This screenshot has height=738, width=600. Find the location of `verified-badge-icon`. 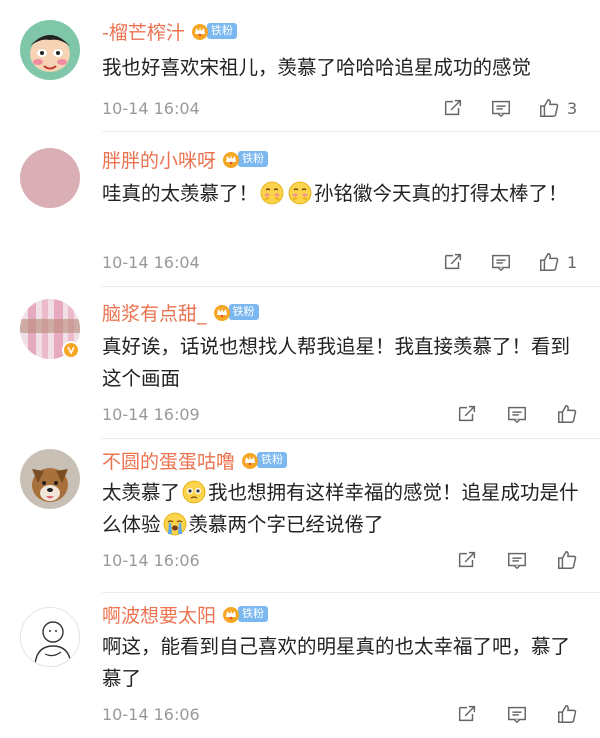

verified-badge-icon is located at coordinates (71, 350).